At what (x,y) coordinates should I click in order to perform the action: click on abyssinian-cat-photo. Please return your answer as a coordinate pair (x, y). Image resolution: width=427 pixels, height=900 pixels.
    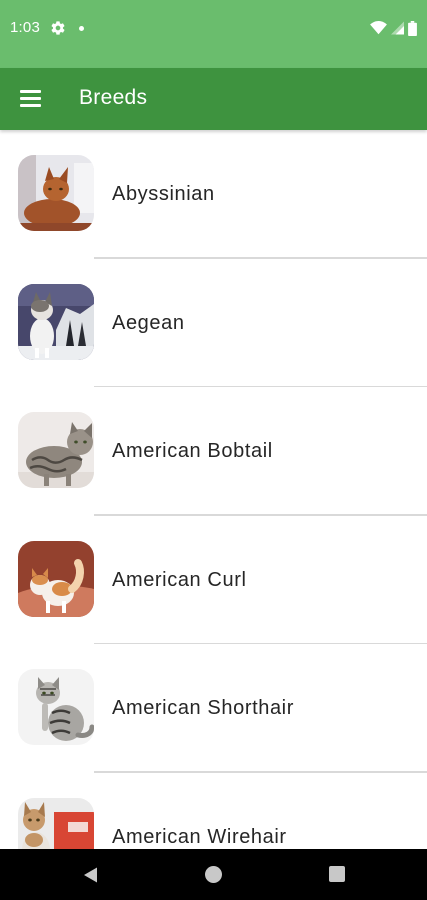
    Looking at the image, I should click on (56, 193).